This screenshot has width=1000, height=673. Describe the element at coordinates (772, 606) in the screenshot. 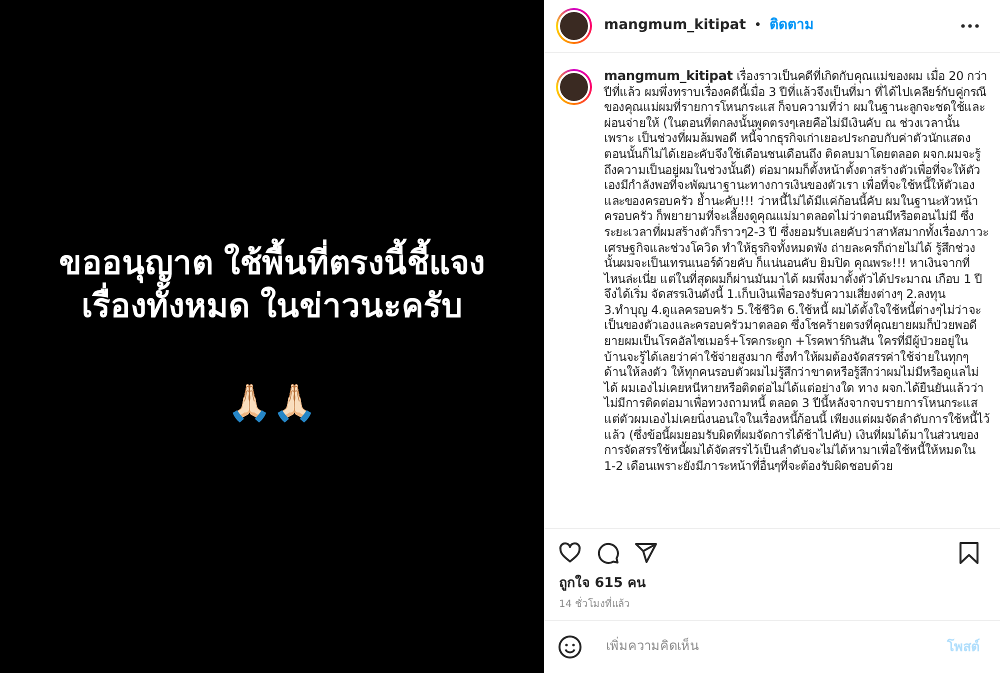

I see `post-time: 14 ชั่วโมงที่แล้ว` at that location.